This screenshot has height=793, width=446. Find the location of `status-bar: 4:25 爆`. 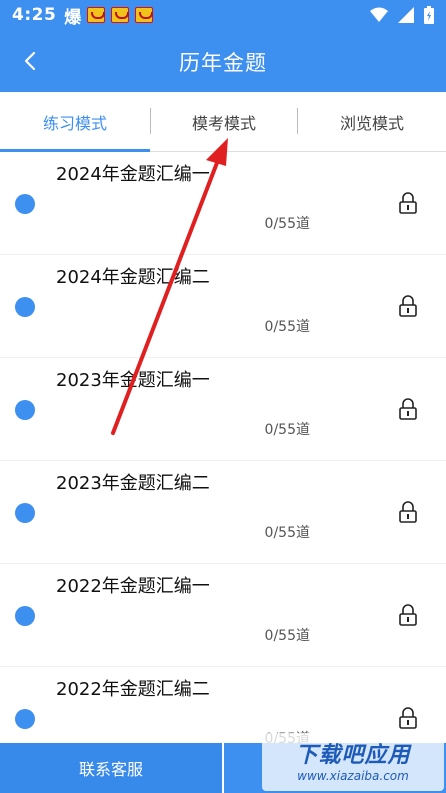

status-bar: 4:25 爆 is located at coordinates (223, 15).